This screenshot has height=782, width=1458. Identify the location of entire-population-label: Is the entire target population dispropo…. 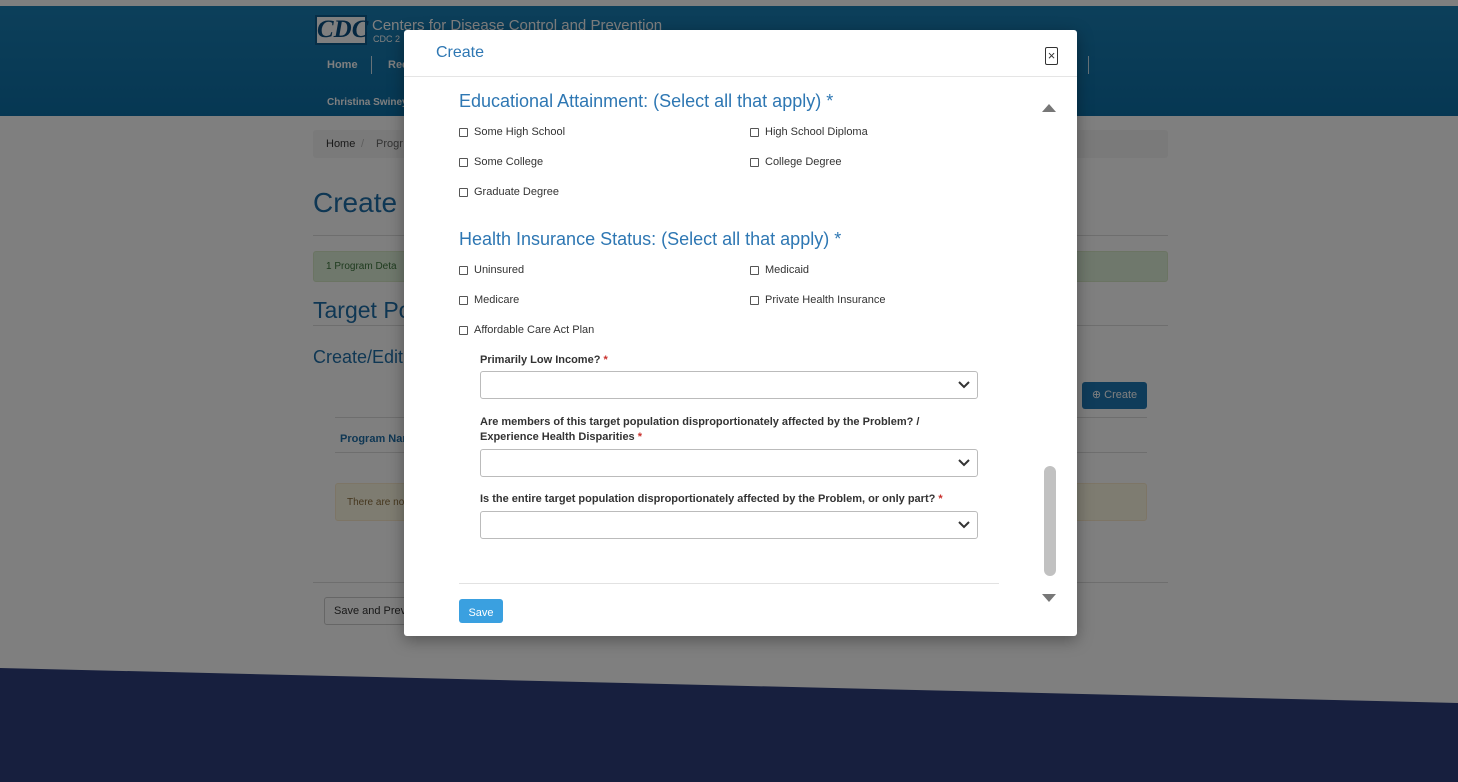
(730, 499).